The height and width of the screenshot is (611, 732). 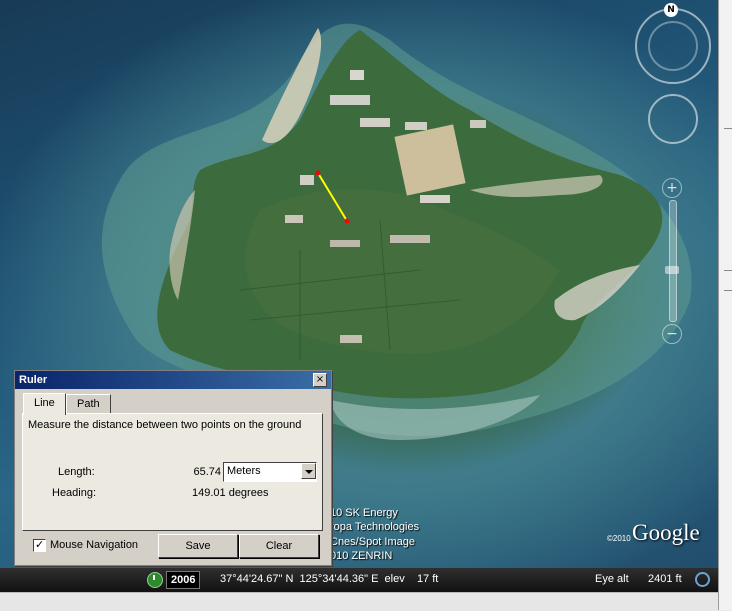 I want to click on length-label: Length:, so click(x=76, y=472).